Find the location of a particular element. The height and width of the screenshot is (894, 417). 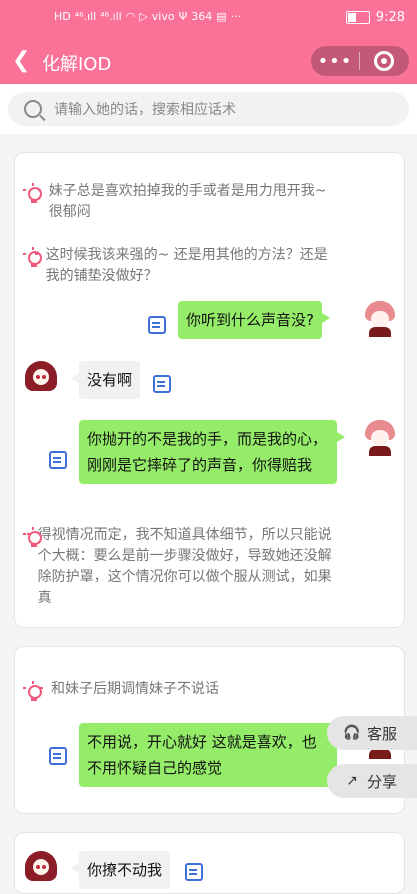

message-bubble-received: 你撩不动我 is located at coordinates (120, 870).